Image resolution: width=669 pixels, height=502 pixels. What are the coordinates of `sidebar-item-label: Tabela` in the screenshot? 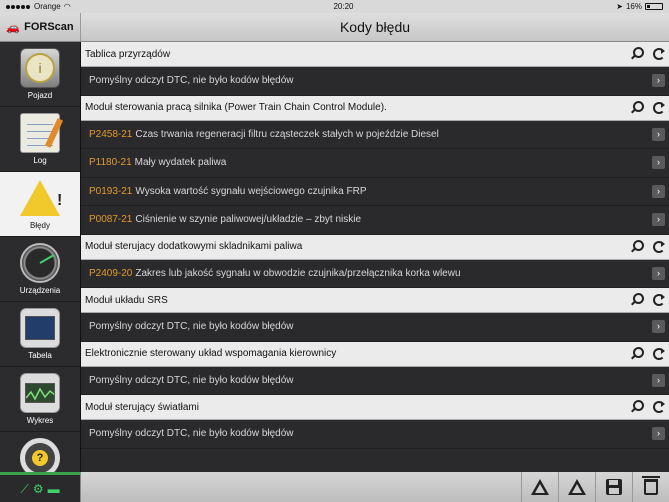 It's located at (40, 355).